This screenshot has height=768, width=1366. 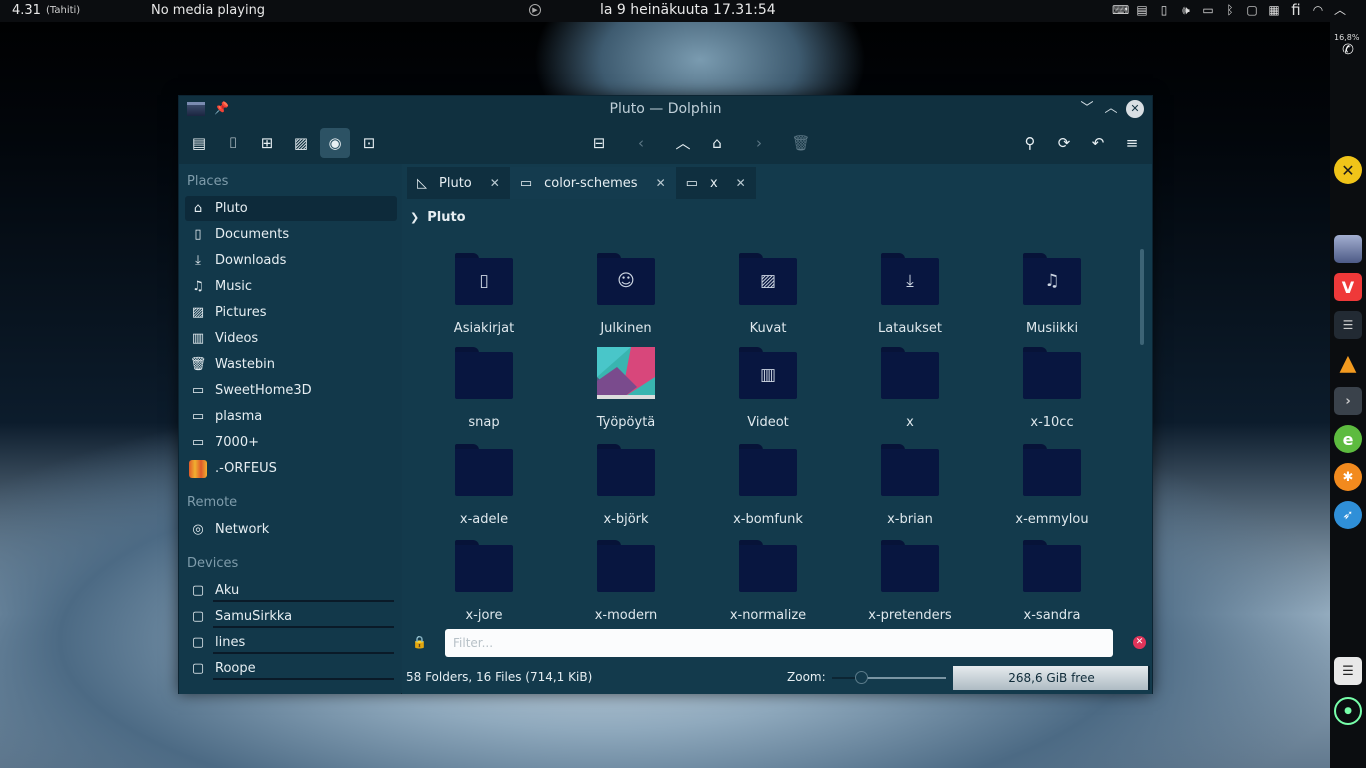 I want to click on sidebar-item-roope: ▢ Roope, so click(x=291, y=668).